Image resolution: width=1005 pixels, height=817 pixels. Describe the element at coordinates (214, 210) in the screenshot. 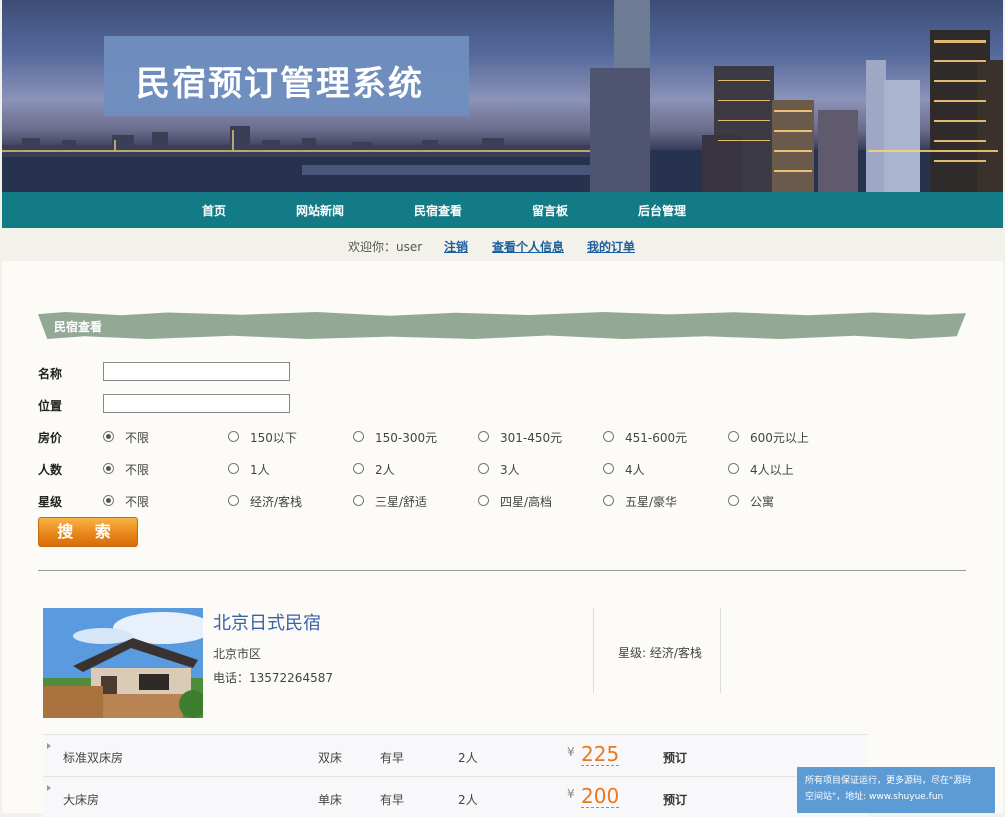

I see `nav-home: 首页` at that location.